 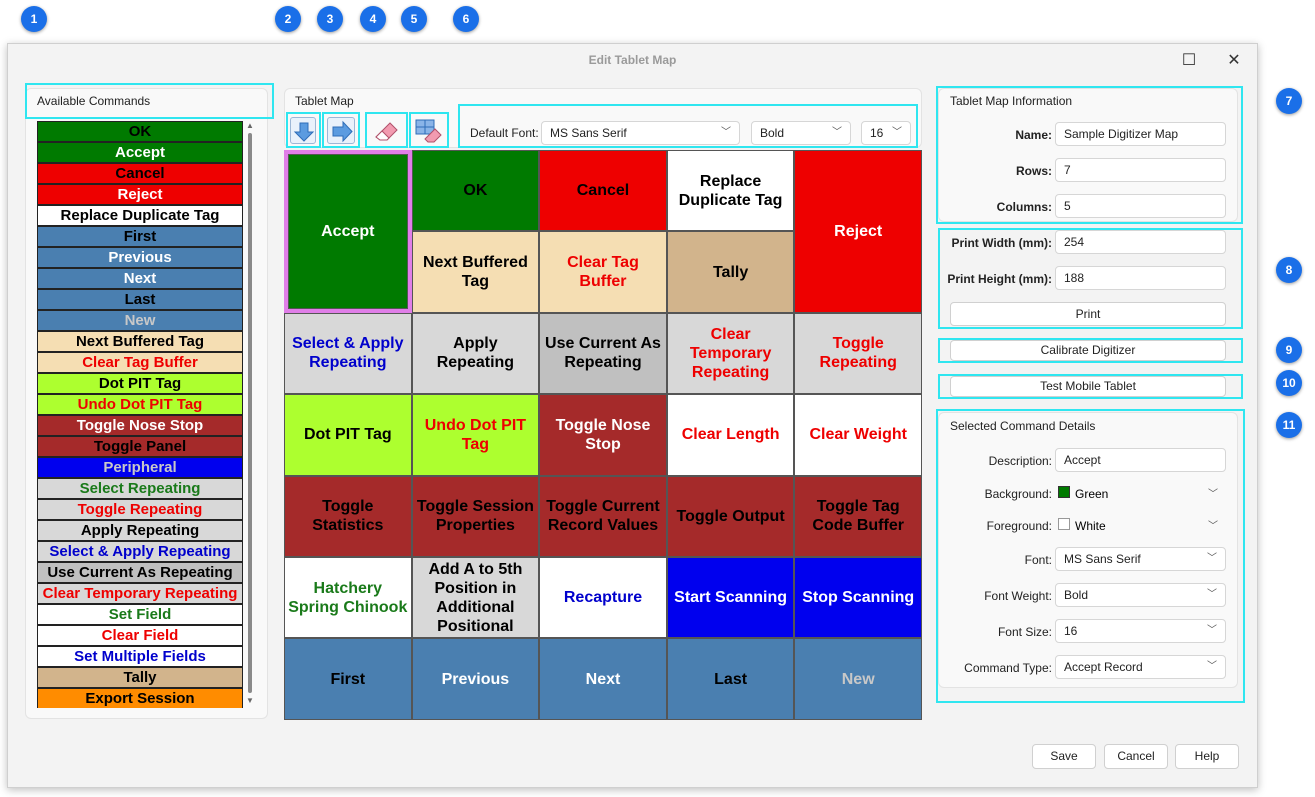 I want to click on tablet-cell: Toggle Statistics, so click(x=348, y=516).